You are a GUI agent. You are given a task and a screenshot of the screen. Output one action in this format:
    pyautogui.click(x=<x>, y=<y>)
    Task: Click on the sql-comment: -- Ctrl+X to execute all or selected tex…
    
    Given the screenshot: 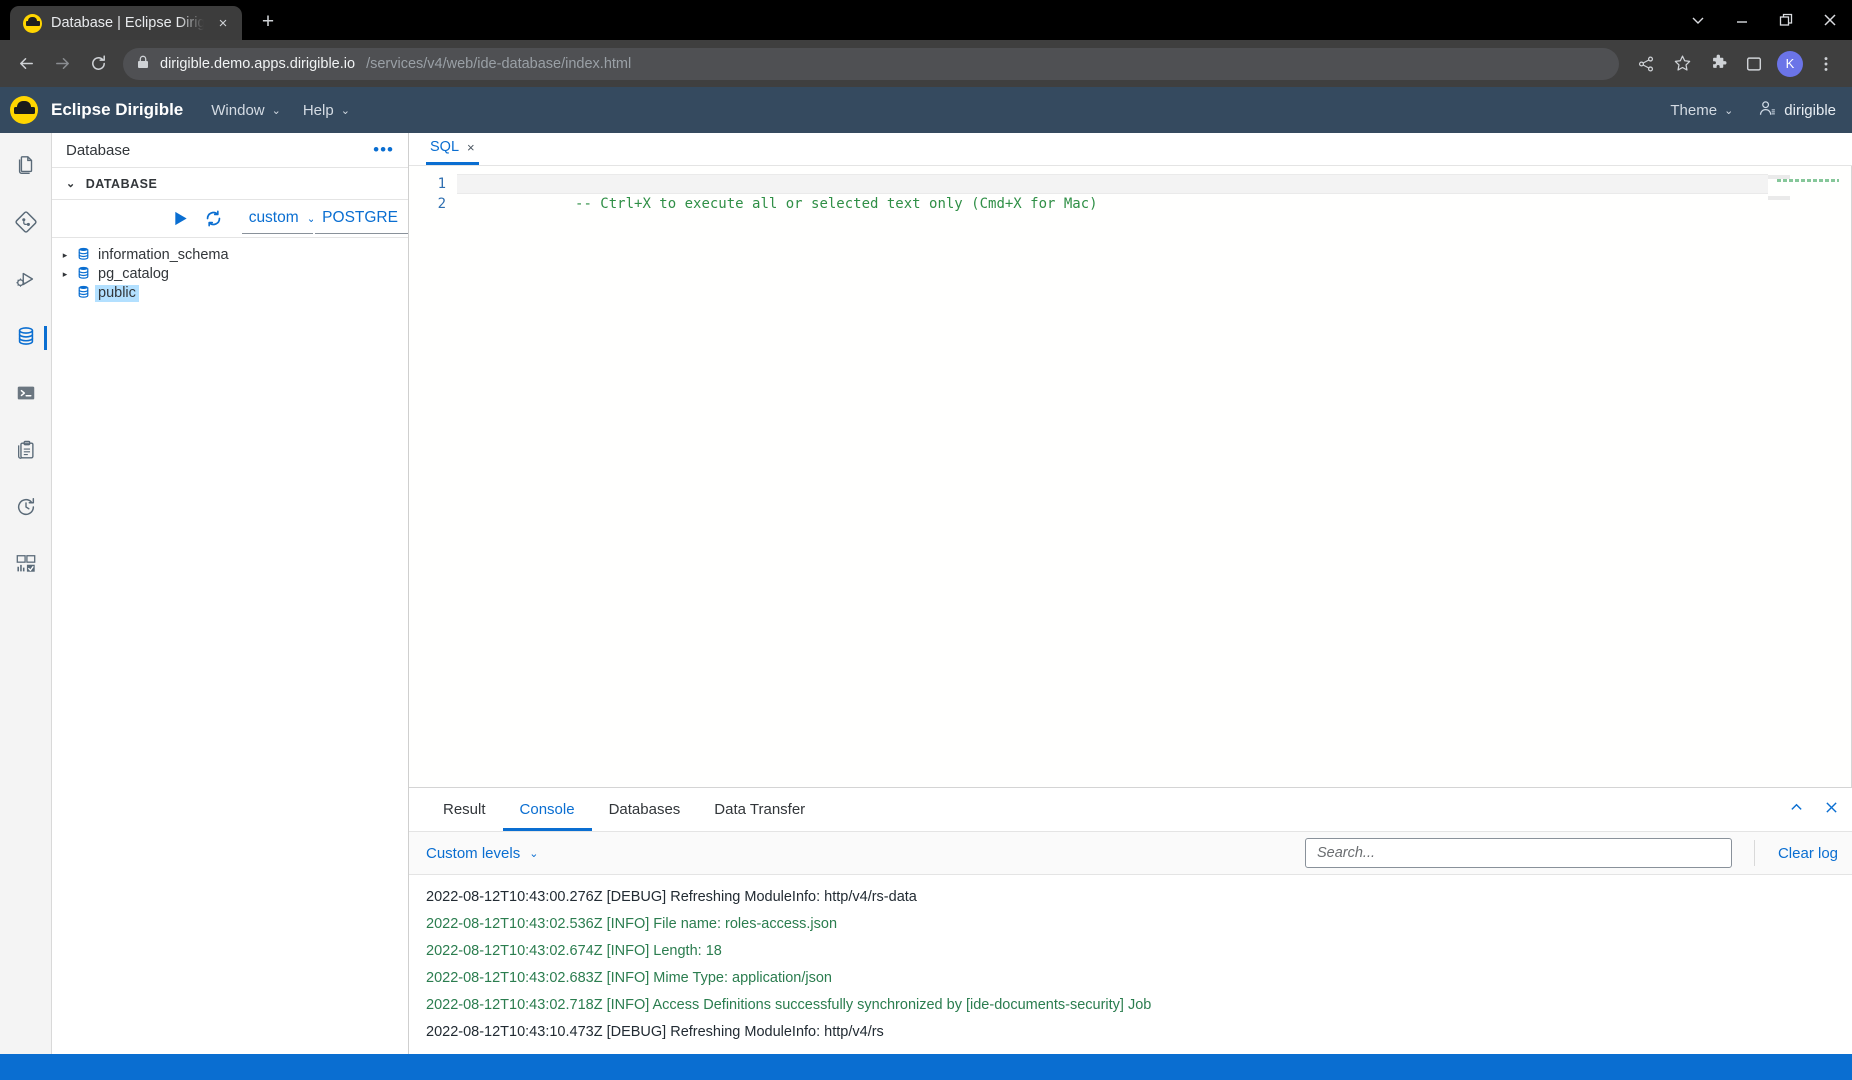 What is the action you would take?
    pyautogui.click(x=836, y=204)
    